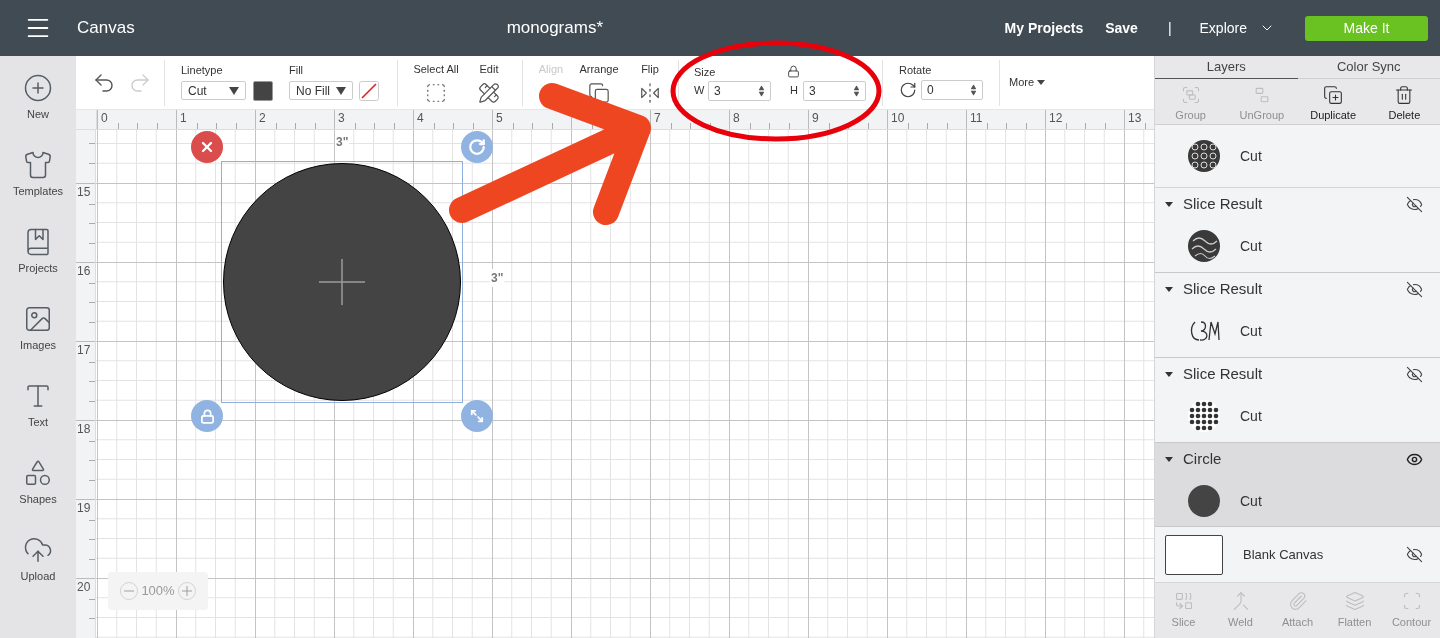  What do you see at coordinates (84, 429) in the screenshot?
I see `ruler-number: 18` at bounding box center [84, 429].